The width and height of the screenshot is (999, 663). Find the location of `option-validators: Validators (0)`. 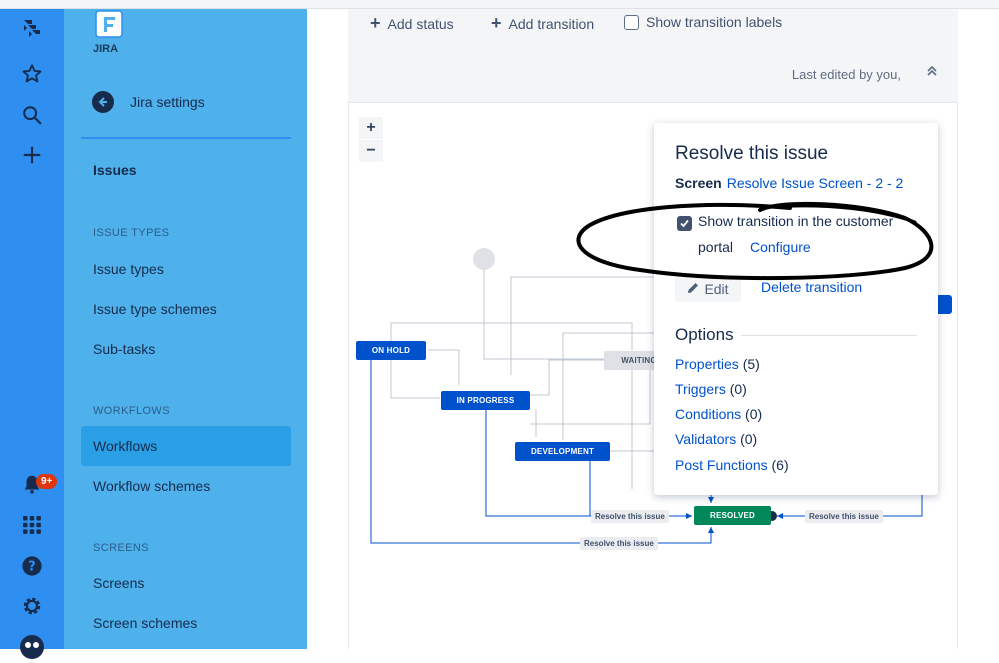

option-validators: Validators (0) is located at coordinates (716, 439).